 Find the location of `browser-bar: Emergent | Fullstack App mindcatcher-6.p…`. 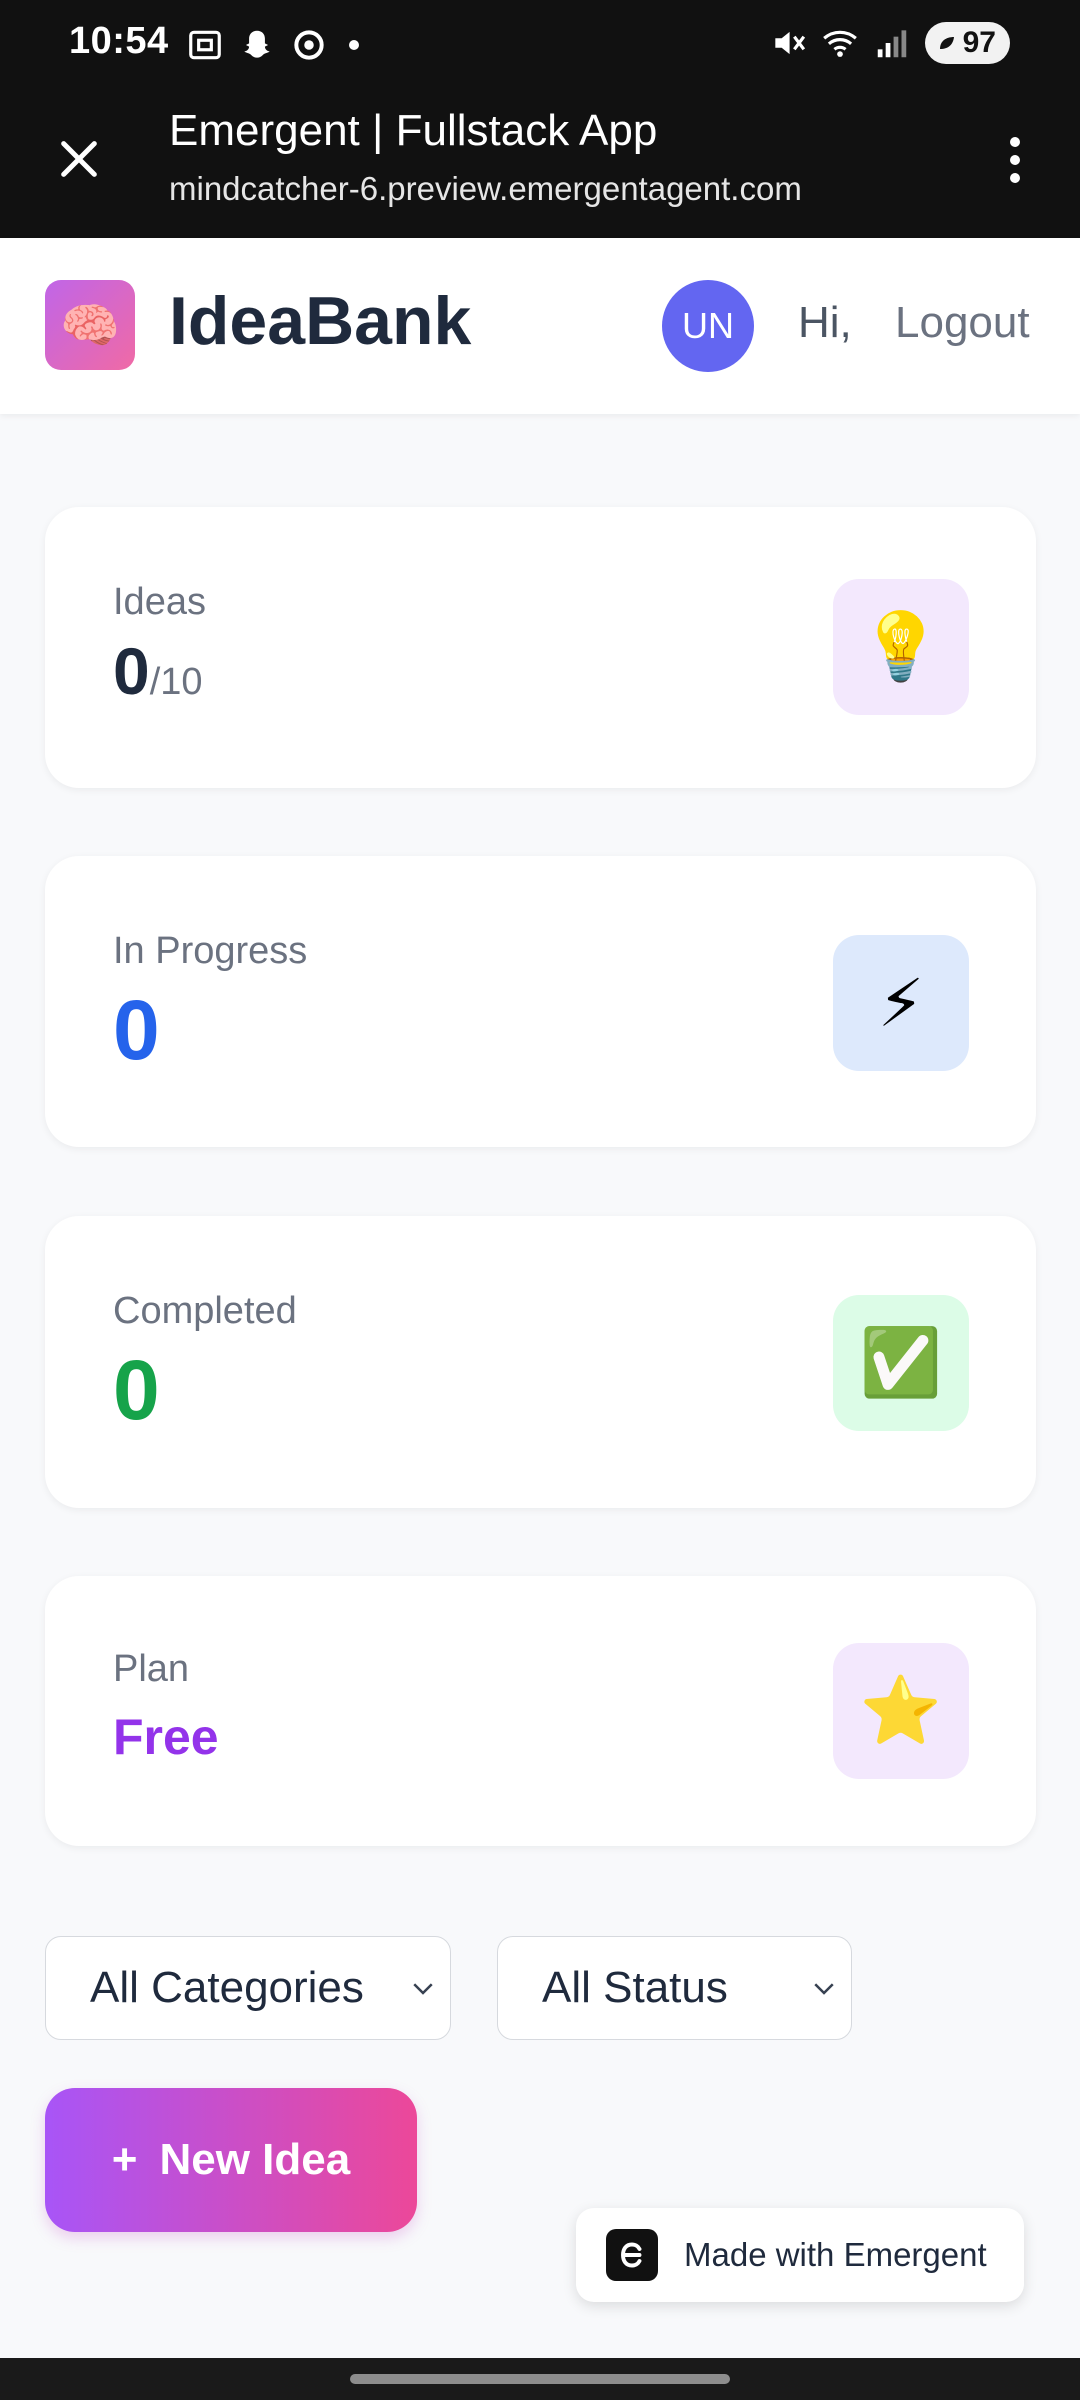

browser-bar: Emergent | Fullstack App mindcatcher-6.p… is located at coordinates (540, 165).